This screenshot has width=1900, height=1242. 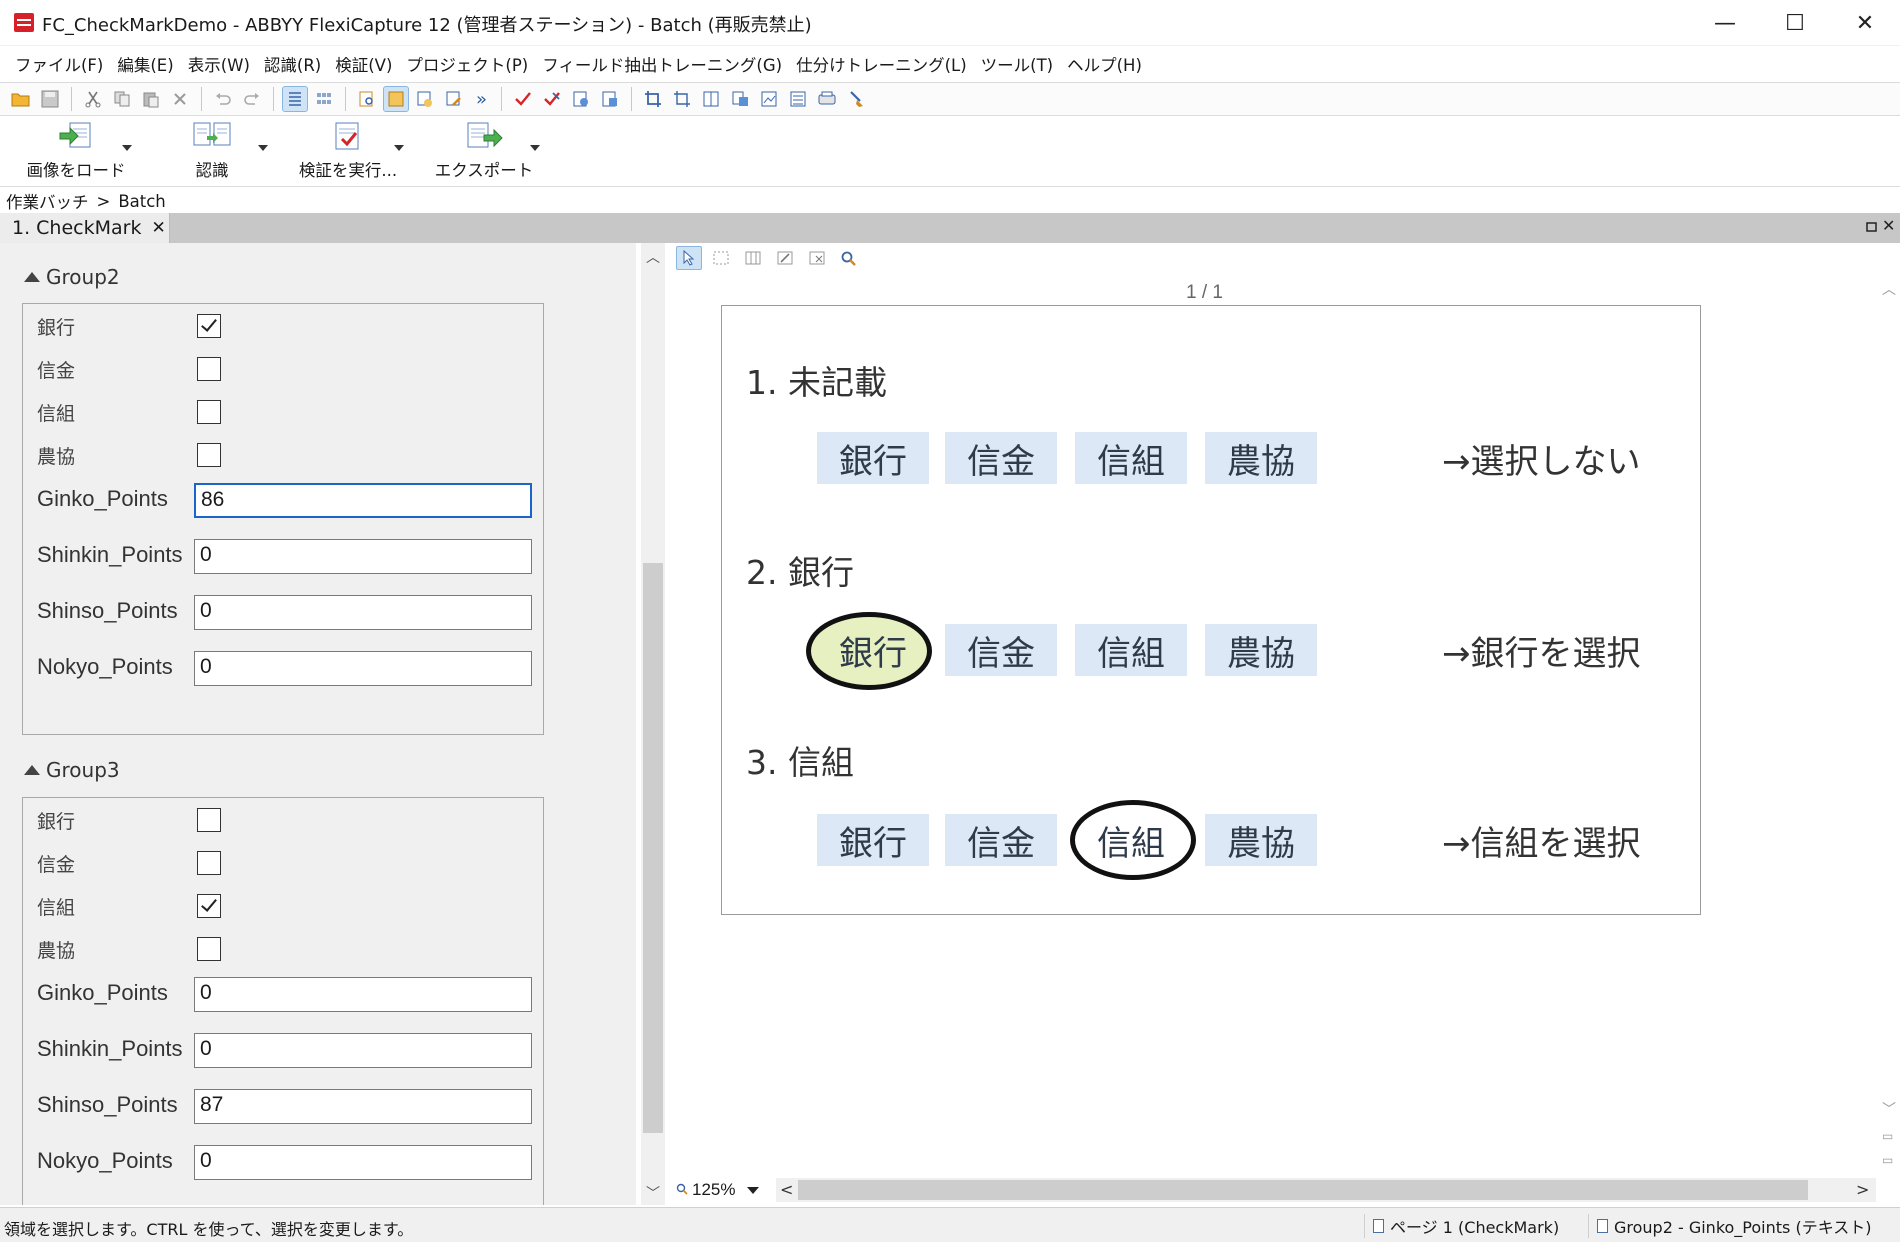 What do you see at coordinates (1888, 723) in the screenshot?
I see `viewer-vertical-scrollbar: ︿ ﹀ ▭ ▭` at bounding box center [1888, 723].